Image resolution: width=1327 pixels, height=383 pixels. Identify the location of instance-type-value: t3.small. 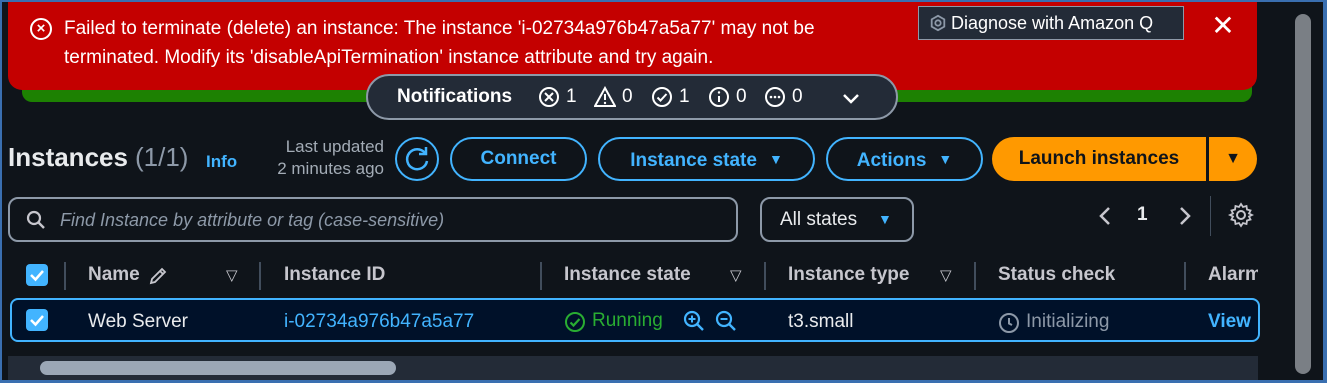
(821, 321).